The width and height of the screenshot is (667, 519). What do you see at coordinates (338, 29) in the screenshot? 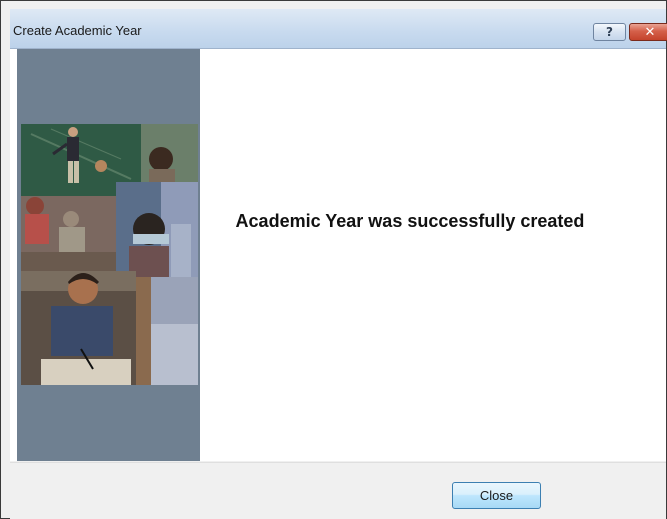
I see `title-bar: Create Academic Year ? ✕` at bounding box center [338, 29].